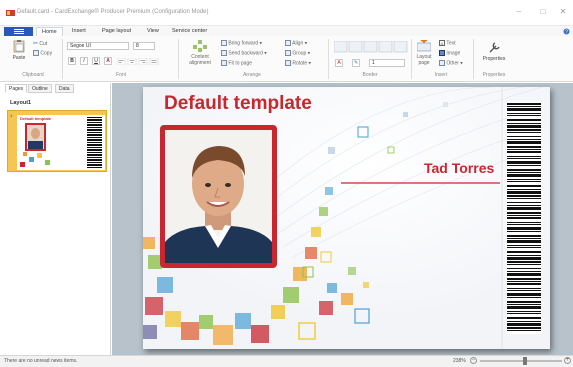 Image resolution: width=573 pixels, height=367 pixels. I want to click on layout-page-button: Layout page, so click(424, 53).